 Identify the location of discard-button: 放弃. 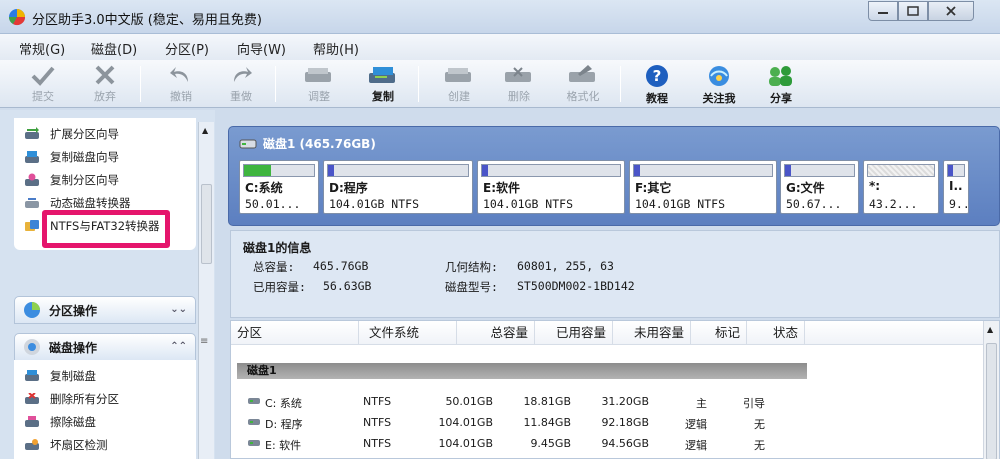
(105, 84).